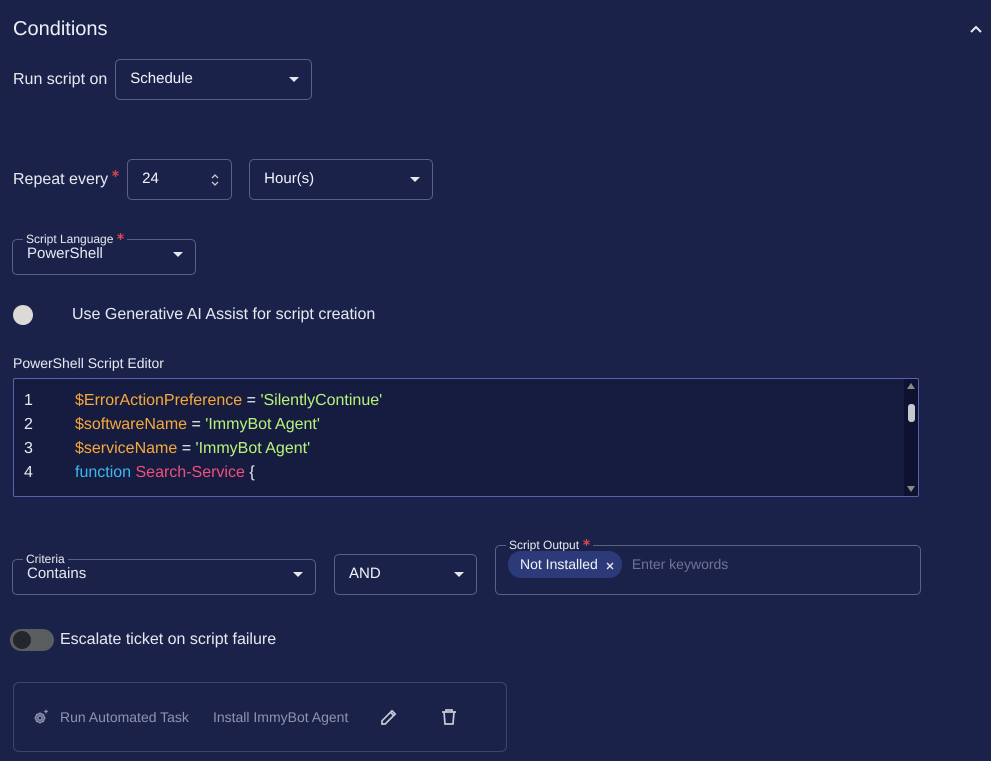 The image size is (991, 761). What do you see at coordinates (29, 401) in the screenshot?
I see `line-number: 1` at bounding box center [29, 401].